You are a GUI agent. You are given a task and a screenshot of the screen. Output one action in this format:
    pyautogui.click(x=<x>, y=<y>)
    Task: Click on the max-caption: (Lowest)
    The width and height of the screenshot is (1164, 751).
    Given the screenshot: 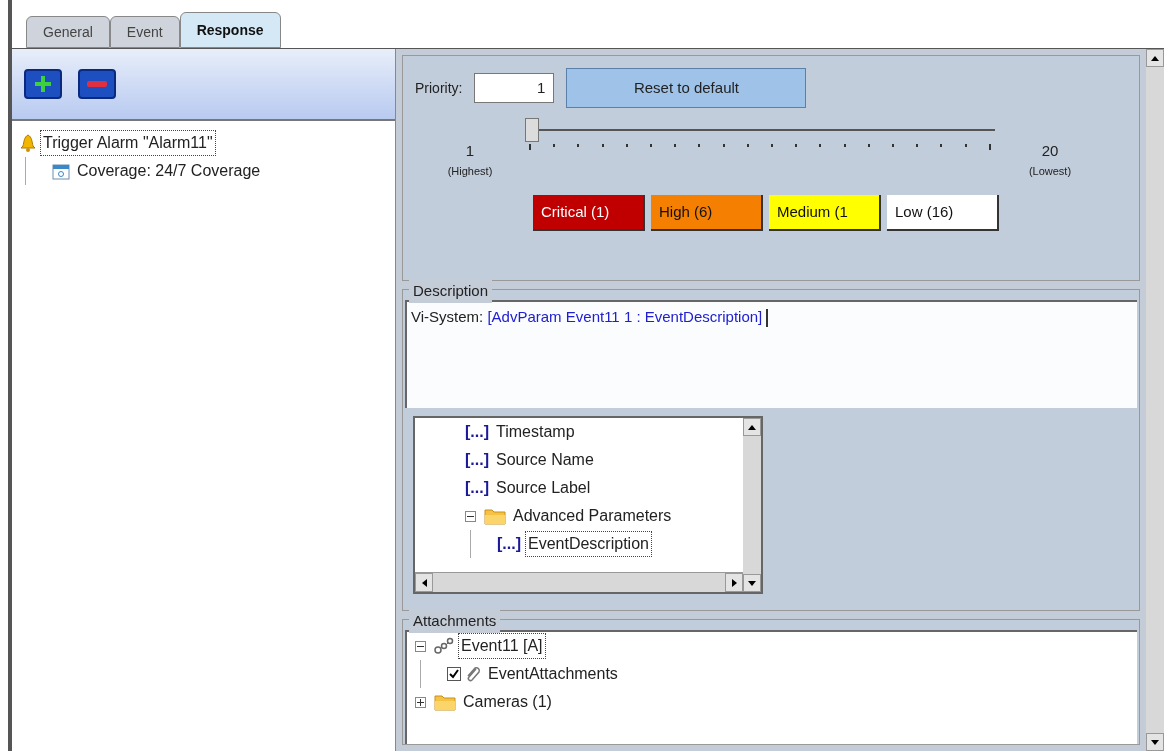 What is the action you would take?
    pyautogui.click(x=1050, y=171)
    